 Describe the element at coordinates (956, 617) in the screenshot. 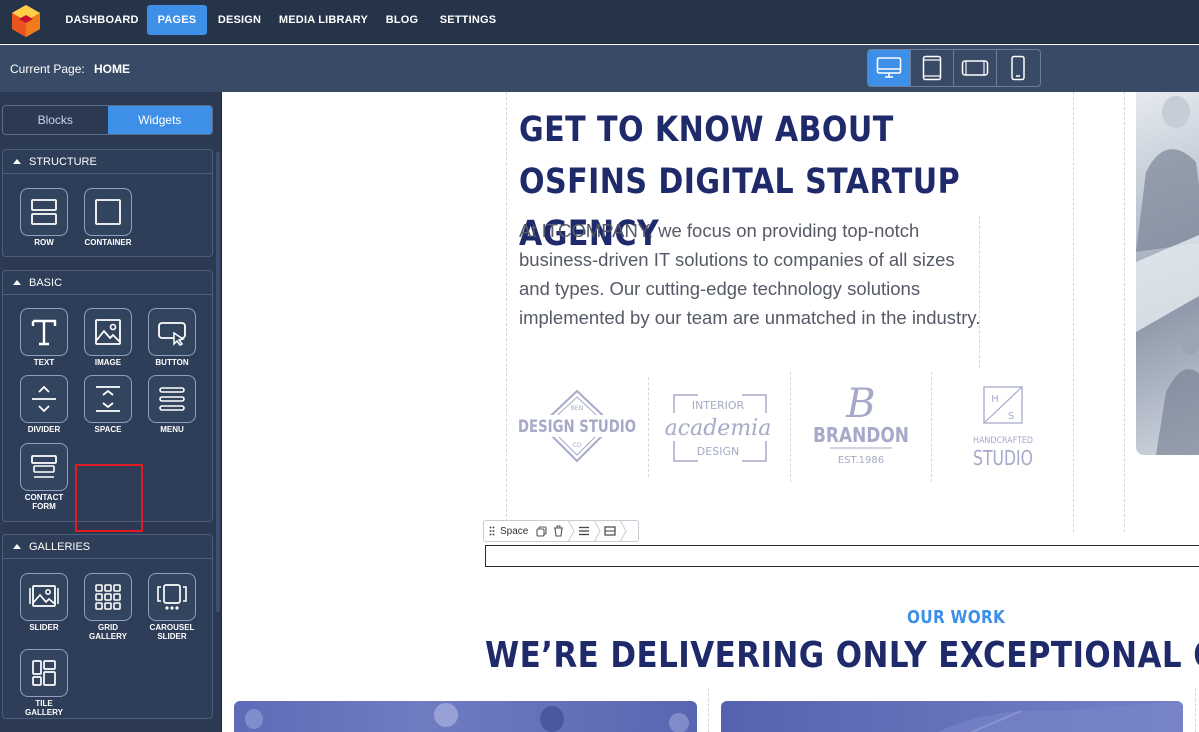

I see `our-work-label: OUR WORK` at that location.